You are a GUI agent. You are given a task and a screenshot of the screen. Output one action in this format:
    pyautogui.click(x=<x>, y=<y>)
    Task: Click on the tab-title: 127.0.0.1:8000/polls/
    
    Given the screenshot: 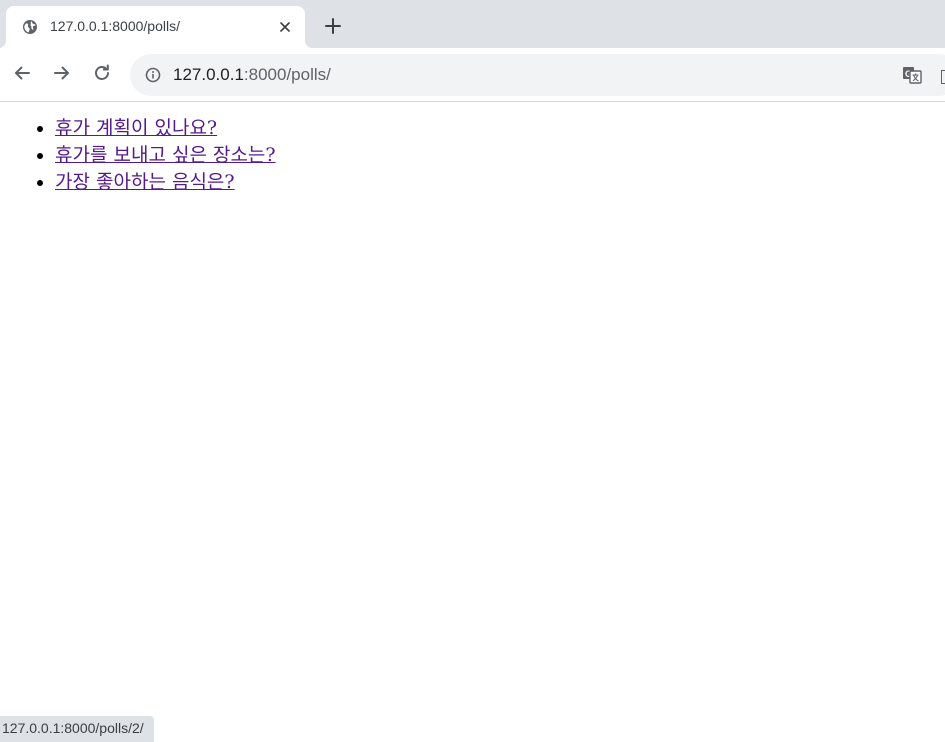 What is the action you would take?
    pyautogui.click(x=115, y=26)
    